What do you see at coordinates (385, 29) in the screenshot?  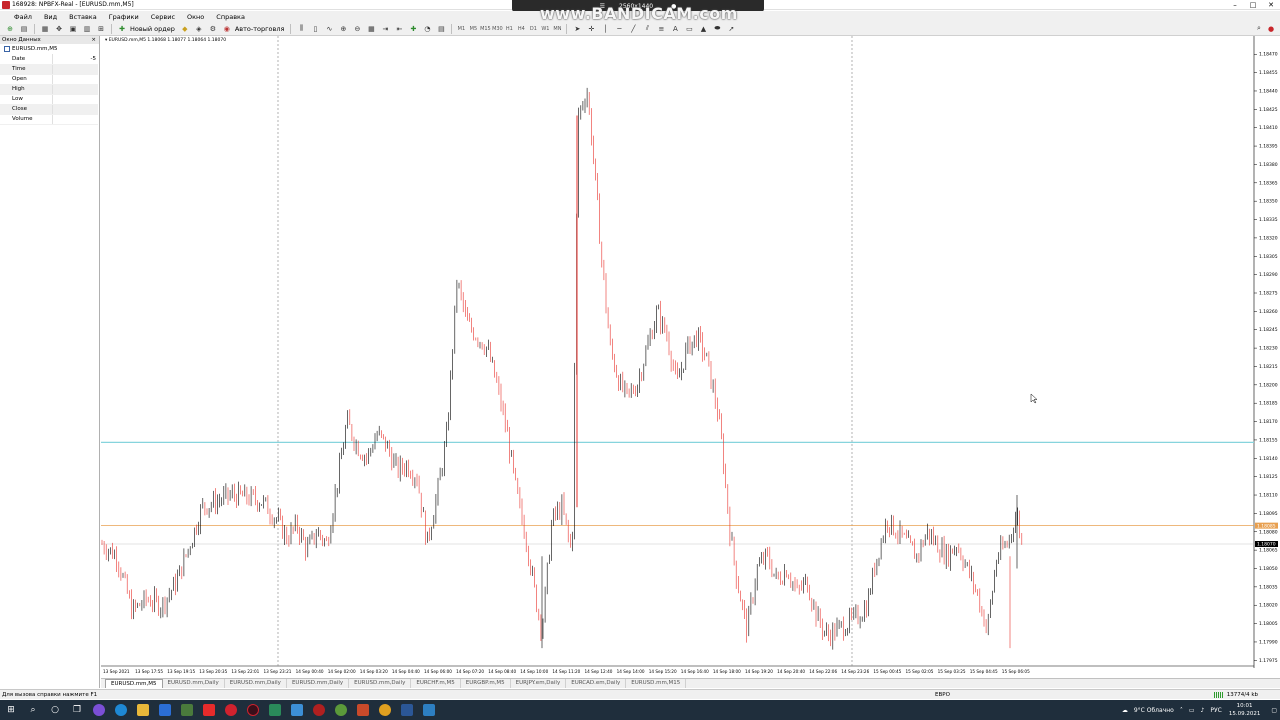 I see `autoscroll-icon: ⇥` at bounding box center [385, 29].